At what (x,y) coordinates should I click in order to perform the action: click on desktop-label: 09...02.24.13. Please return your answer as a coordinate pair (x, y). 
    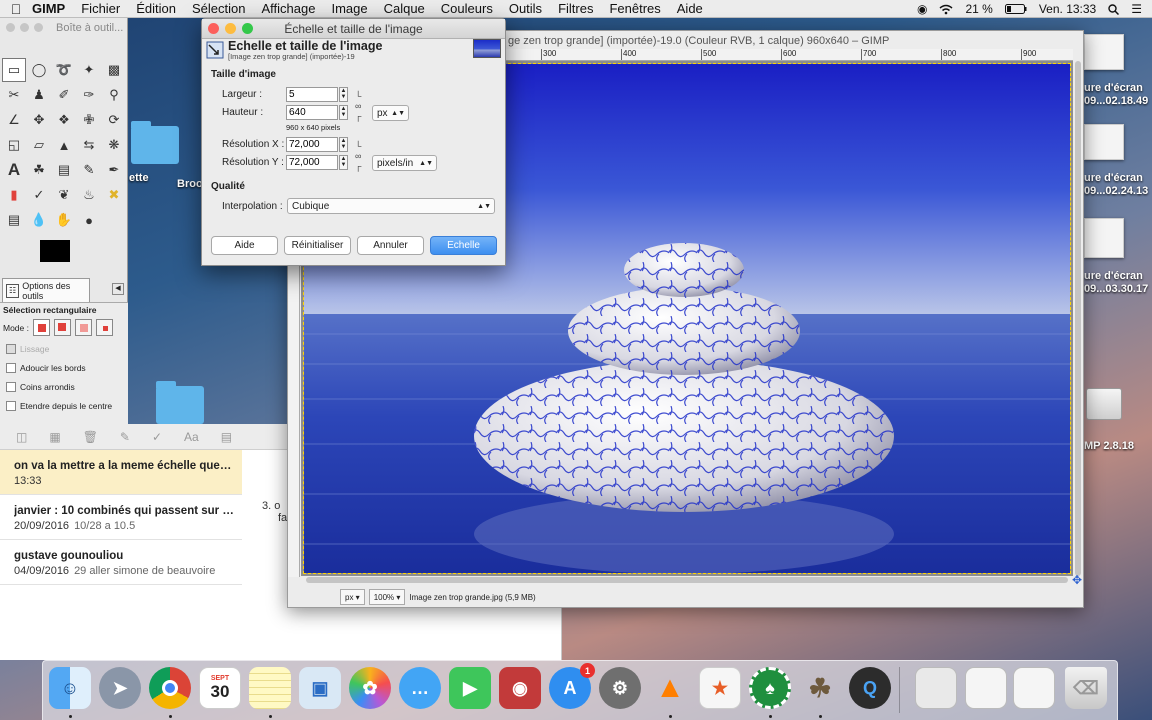
    Looking at the image, I should click on (1116, 191).